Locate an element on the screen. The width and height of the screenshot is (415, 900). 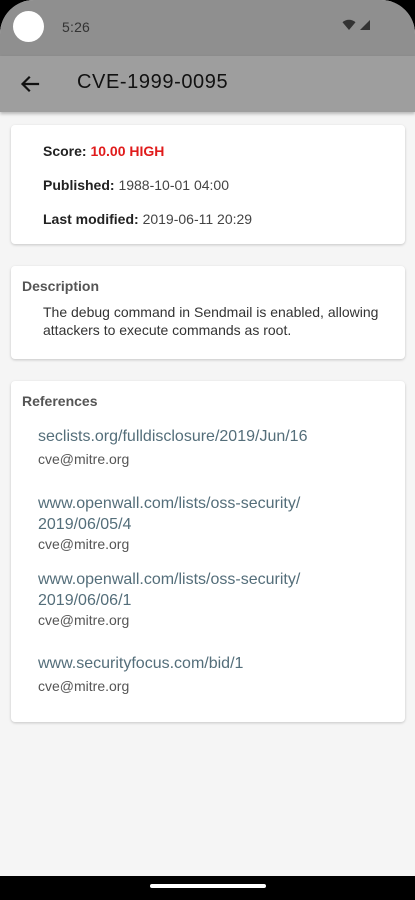
reference-link-cont: 2019/06/06/1 is located at coordinates (208, 600).